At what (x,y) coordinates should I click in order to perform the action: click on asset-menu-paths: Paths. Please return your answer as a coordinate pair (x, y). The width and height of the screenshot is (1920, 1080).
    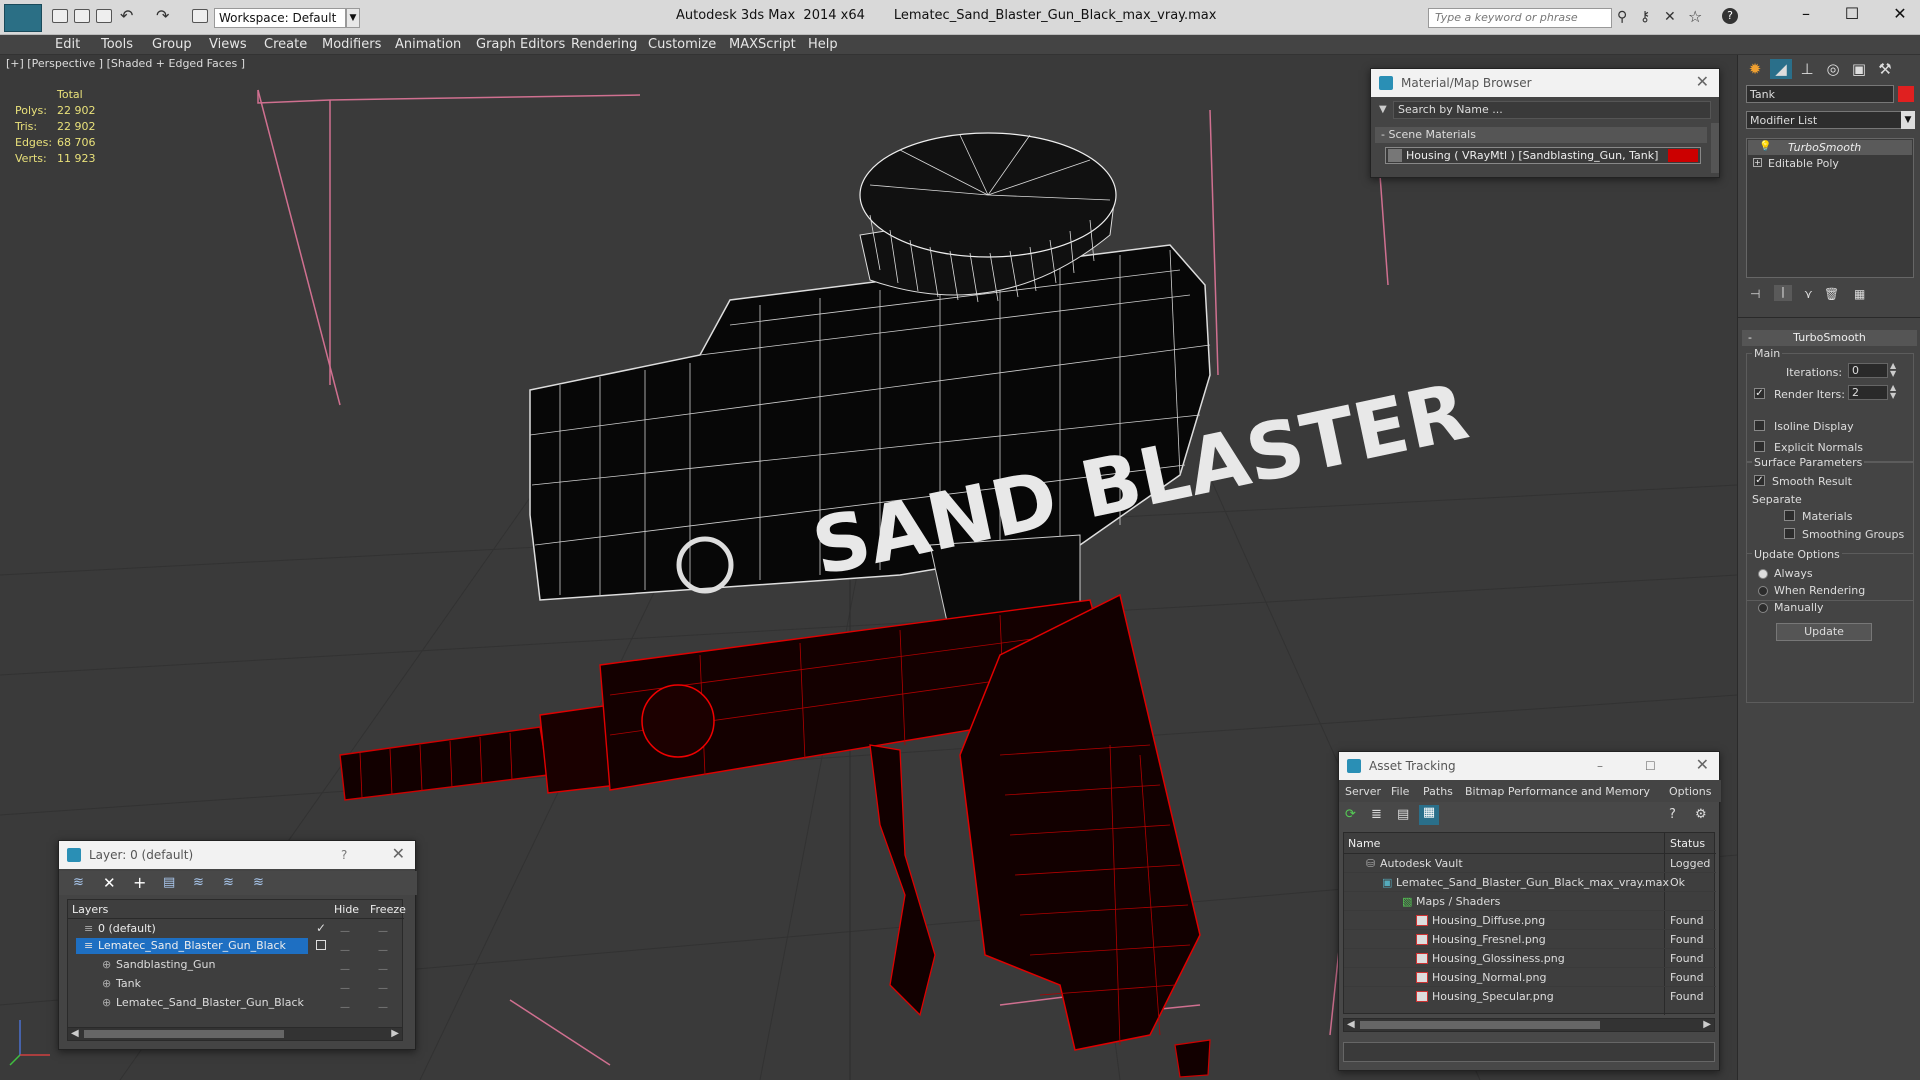
    Looking at the image, I should click on (1438, 791).